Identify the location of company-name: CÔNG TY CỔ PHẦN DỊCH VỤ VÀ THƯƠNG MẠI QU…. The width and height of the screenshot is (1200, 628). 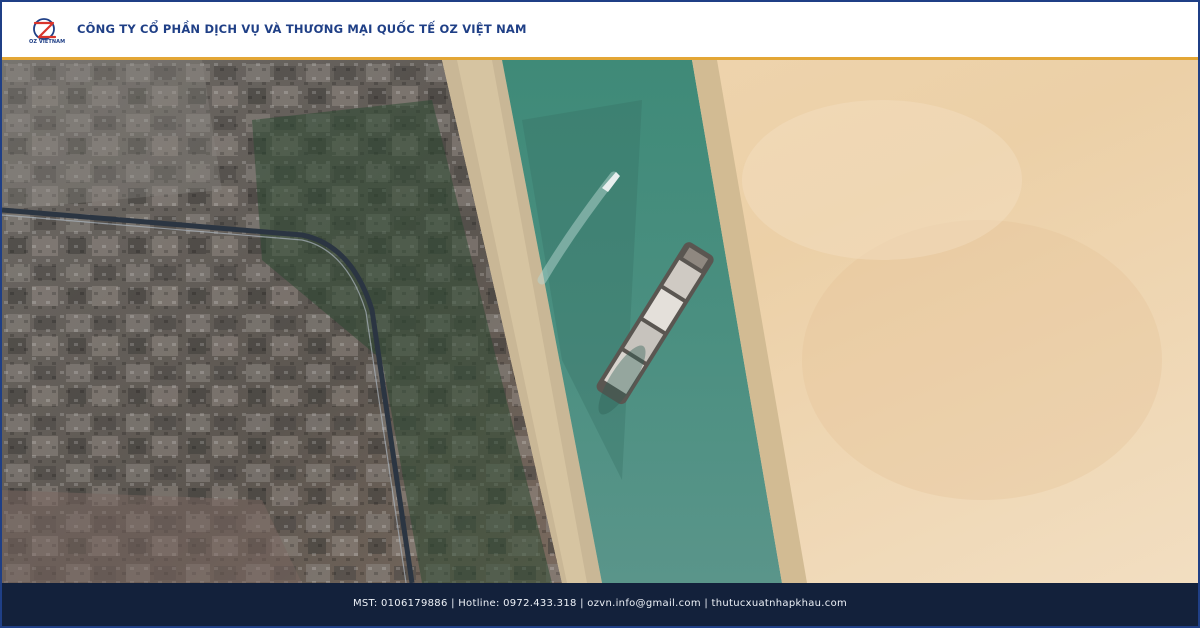
(302, 29).